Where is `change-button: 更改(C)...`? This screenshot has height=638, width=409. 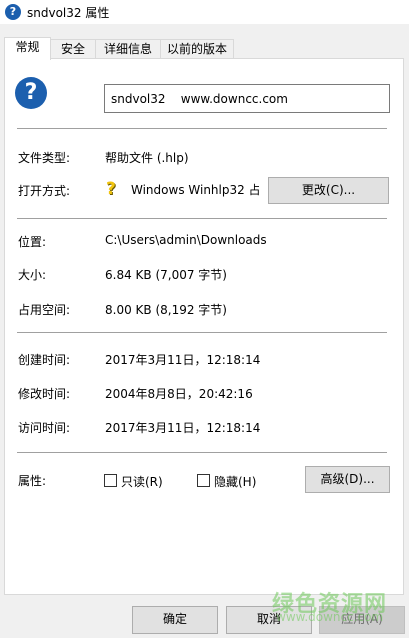 change-button: 更改(C)... is located at coordinates (328, 190).